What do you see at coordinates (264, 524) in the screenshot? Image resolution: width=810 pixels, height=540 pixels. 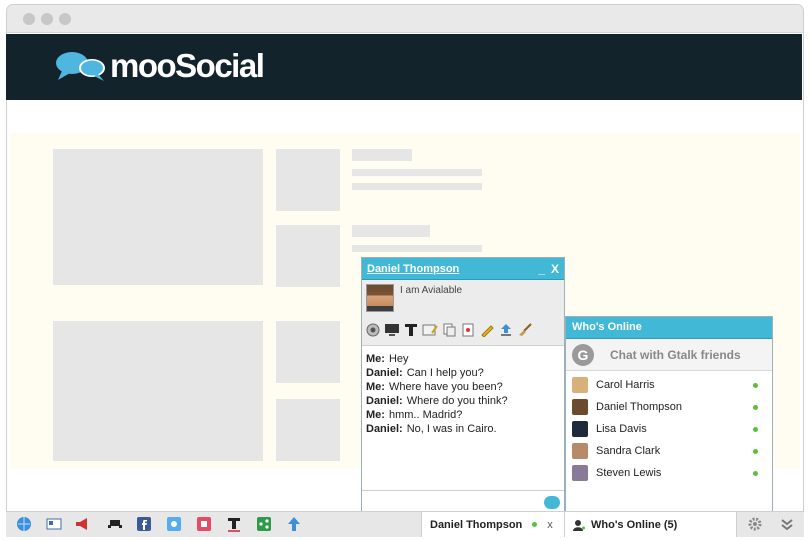 I see `share-icon` at bounding box center [264, 524].